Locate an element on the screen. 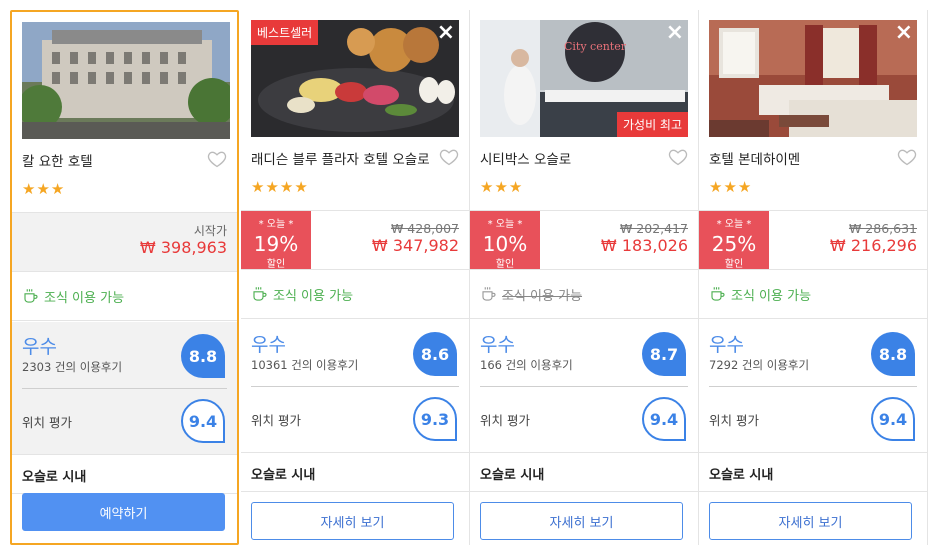  review-section: 우수 7292 건의 이용후기 8.8 위치 평가 9.4 is located at coordinates (813, 386).